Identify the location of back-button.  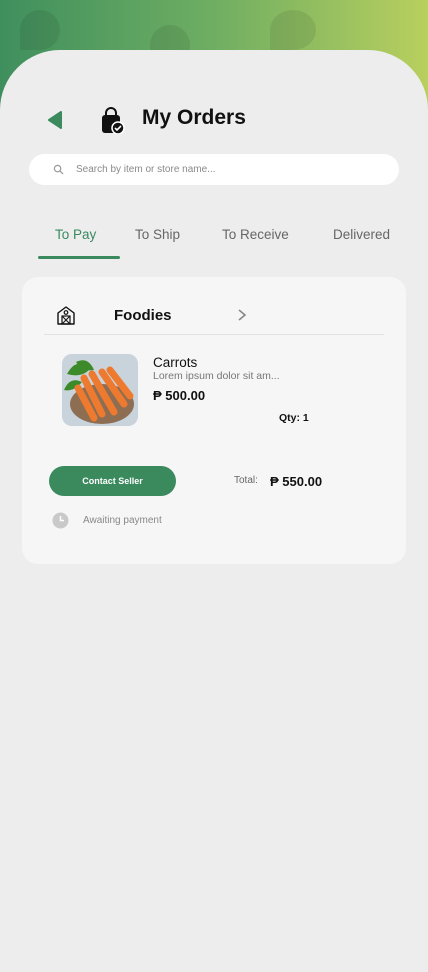
(55, 120).